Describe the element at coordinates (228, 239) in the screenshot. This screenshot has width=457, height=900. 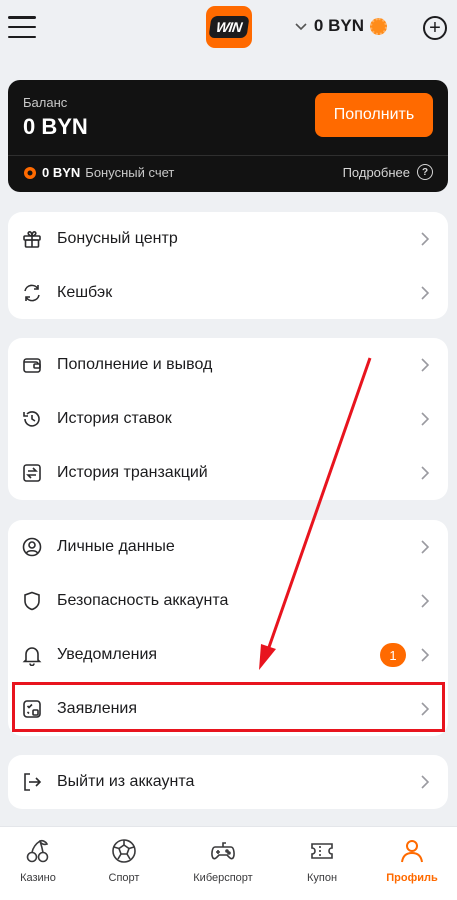
I see `menu-item-bonus-center: Бонусный центр` at that location.